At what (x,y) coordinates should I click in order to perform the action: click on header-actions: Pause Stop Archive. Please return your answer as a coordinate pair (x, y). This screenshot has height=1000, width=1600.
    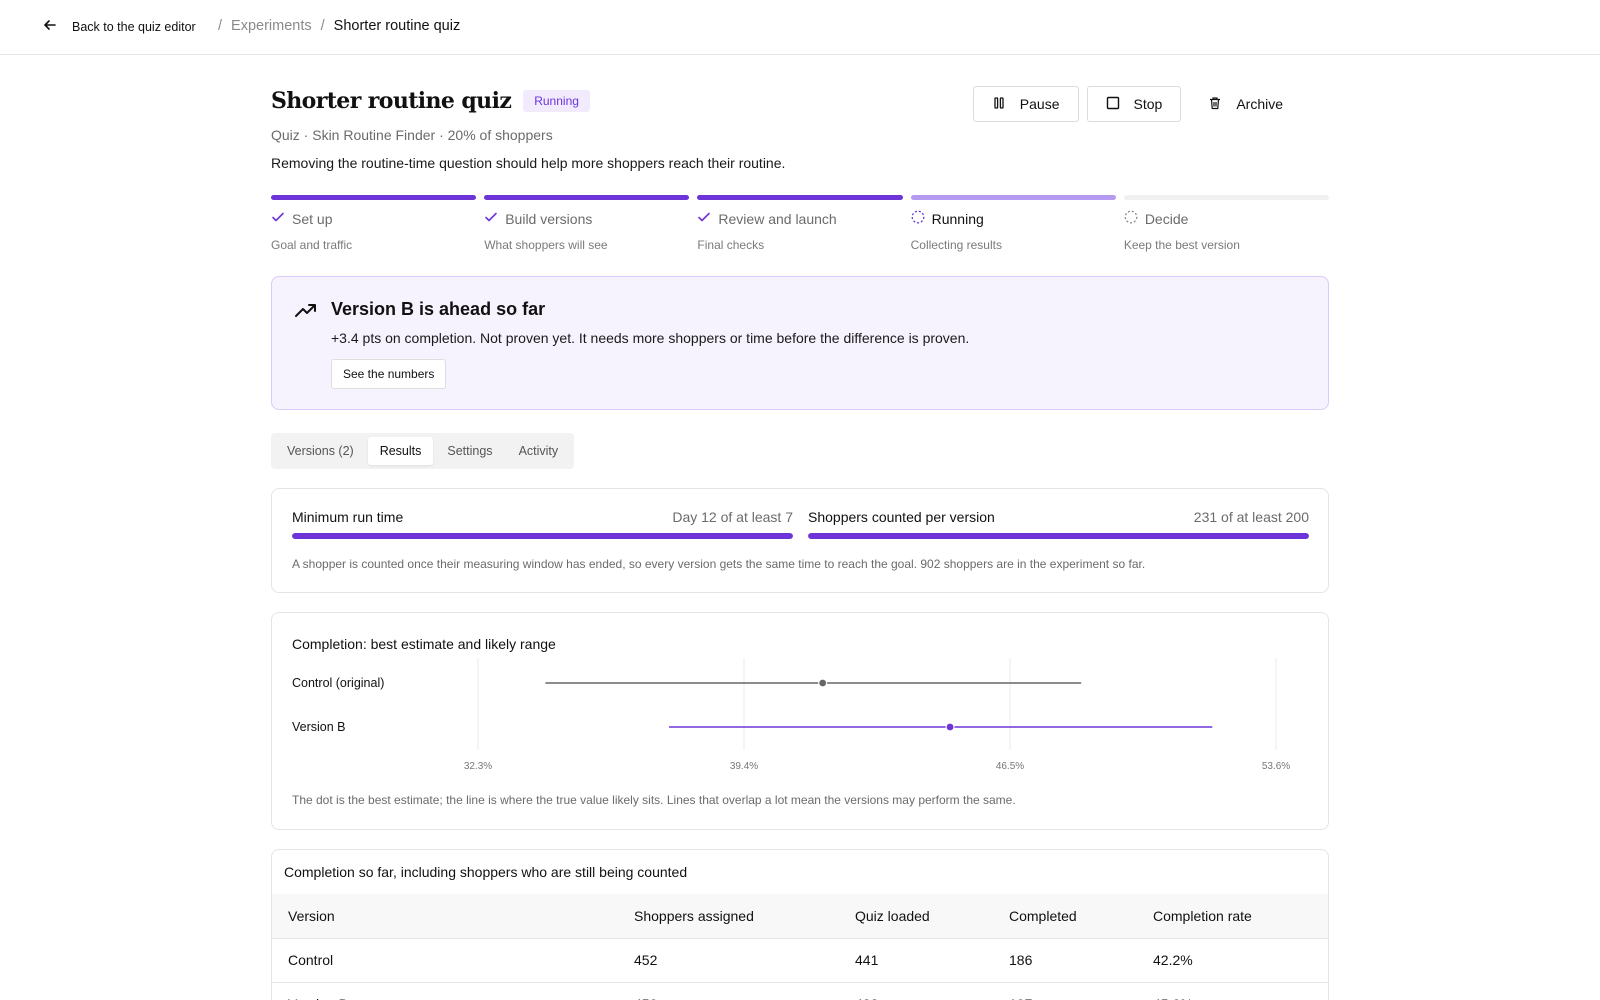
    Looking at the image, I should click on (1137, 104).